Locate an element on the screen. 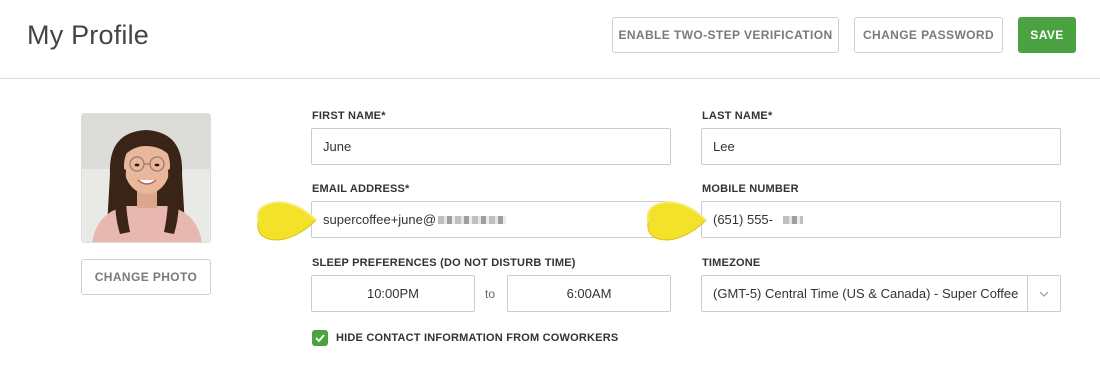 The width and height of the screenshot is (1100, 379). hide-contact-checkbox is located at coordinates (320, 338).